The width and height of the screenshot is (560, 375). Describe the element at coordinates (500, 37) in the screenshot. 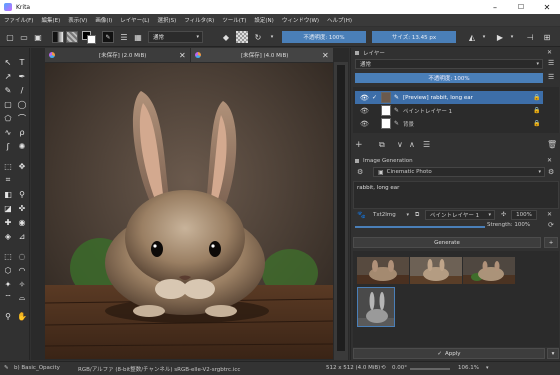

I see `mirror-vertical-icon: ▶` at that location.